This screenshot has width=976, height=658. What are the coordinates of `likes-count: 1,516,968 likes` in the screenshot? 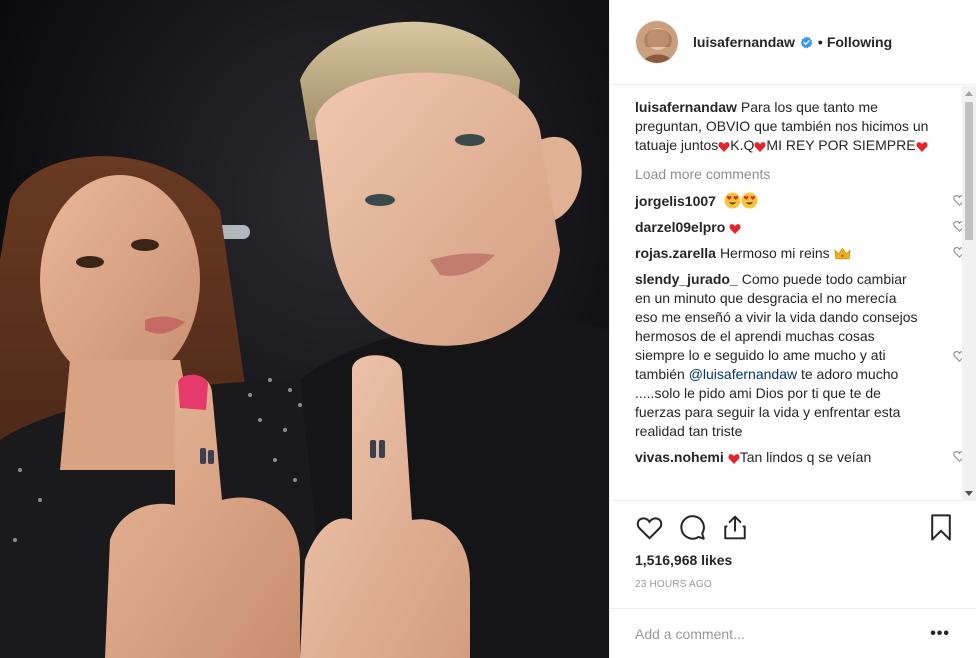 It's located at (683, 560).